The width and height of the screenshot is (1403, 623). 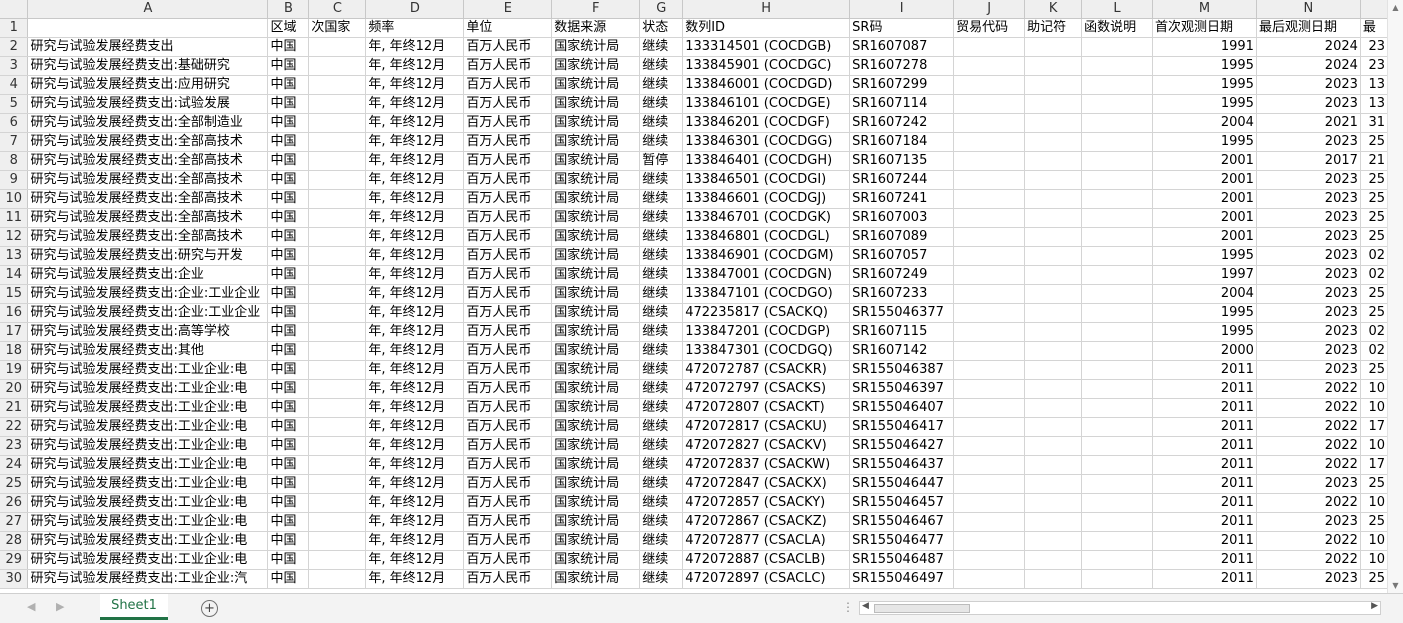 I want to click on cell: SR1607278, so click(x=902, y=66).